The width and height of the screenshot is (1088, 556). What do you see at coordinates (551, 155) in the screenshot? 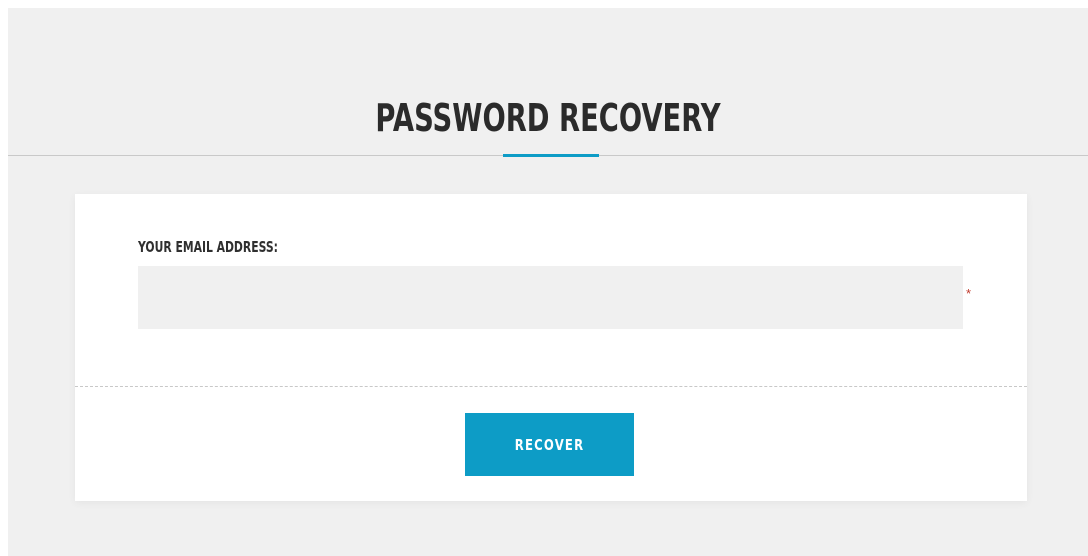
I see `title-accent-bar` at bounding box center [551, 155].